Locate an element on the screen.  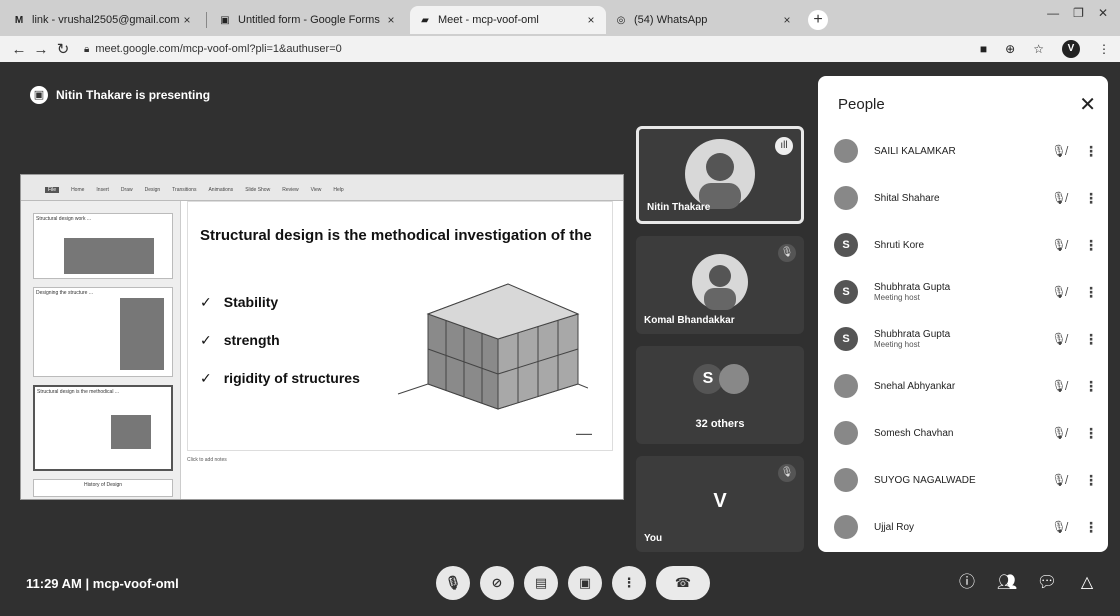
participant-name: Nitin Thakare is located at coordinates (679, 207).